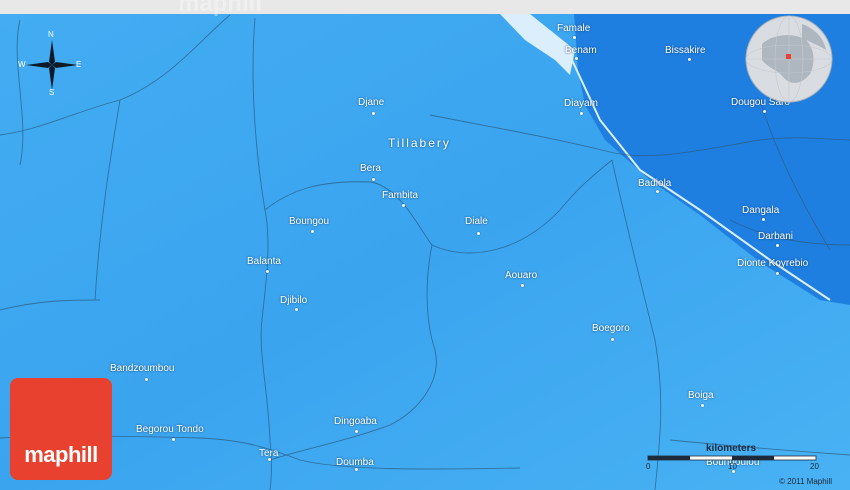  I want to click on scale-max: 20, so click(814, 466).